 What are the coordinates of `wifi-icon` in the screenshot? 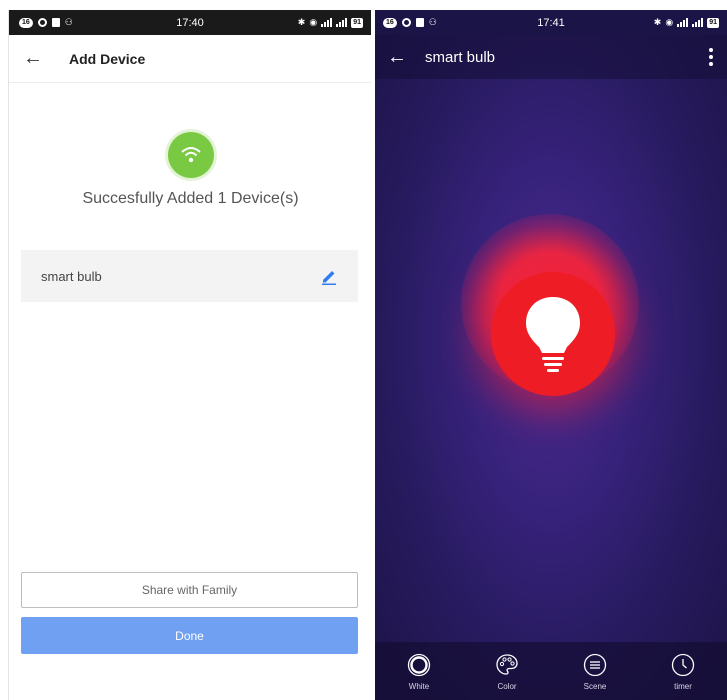 It's located at (190, 155).